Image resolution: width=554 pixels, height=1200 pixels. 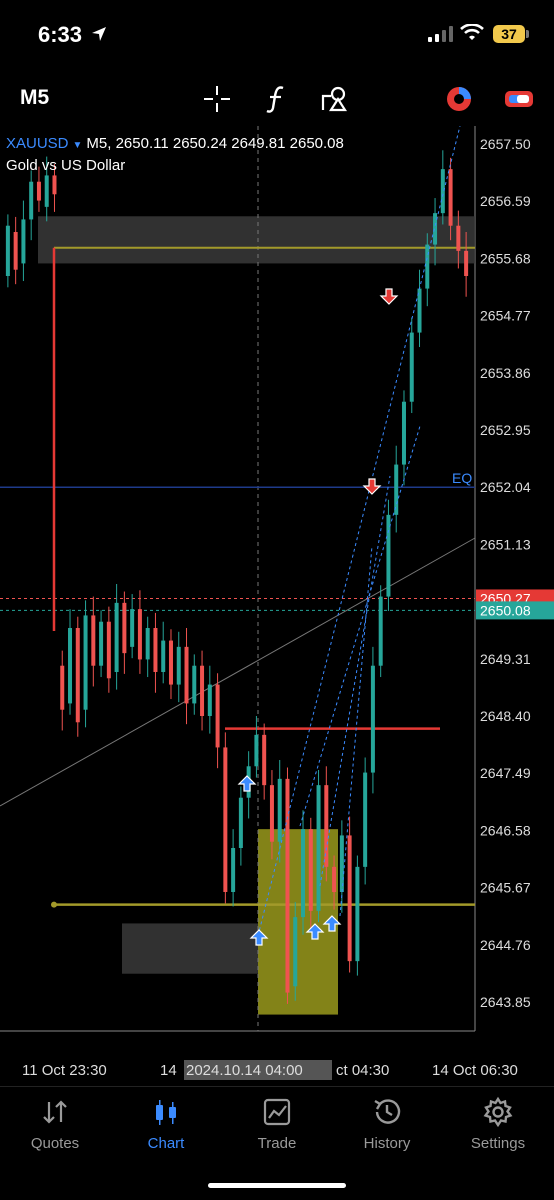 What do you see at coordinates (505, 888) in the screenshot?
I see `price-tick-label: 2645.67` at bounding box center [505, 888].